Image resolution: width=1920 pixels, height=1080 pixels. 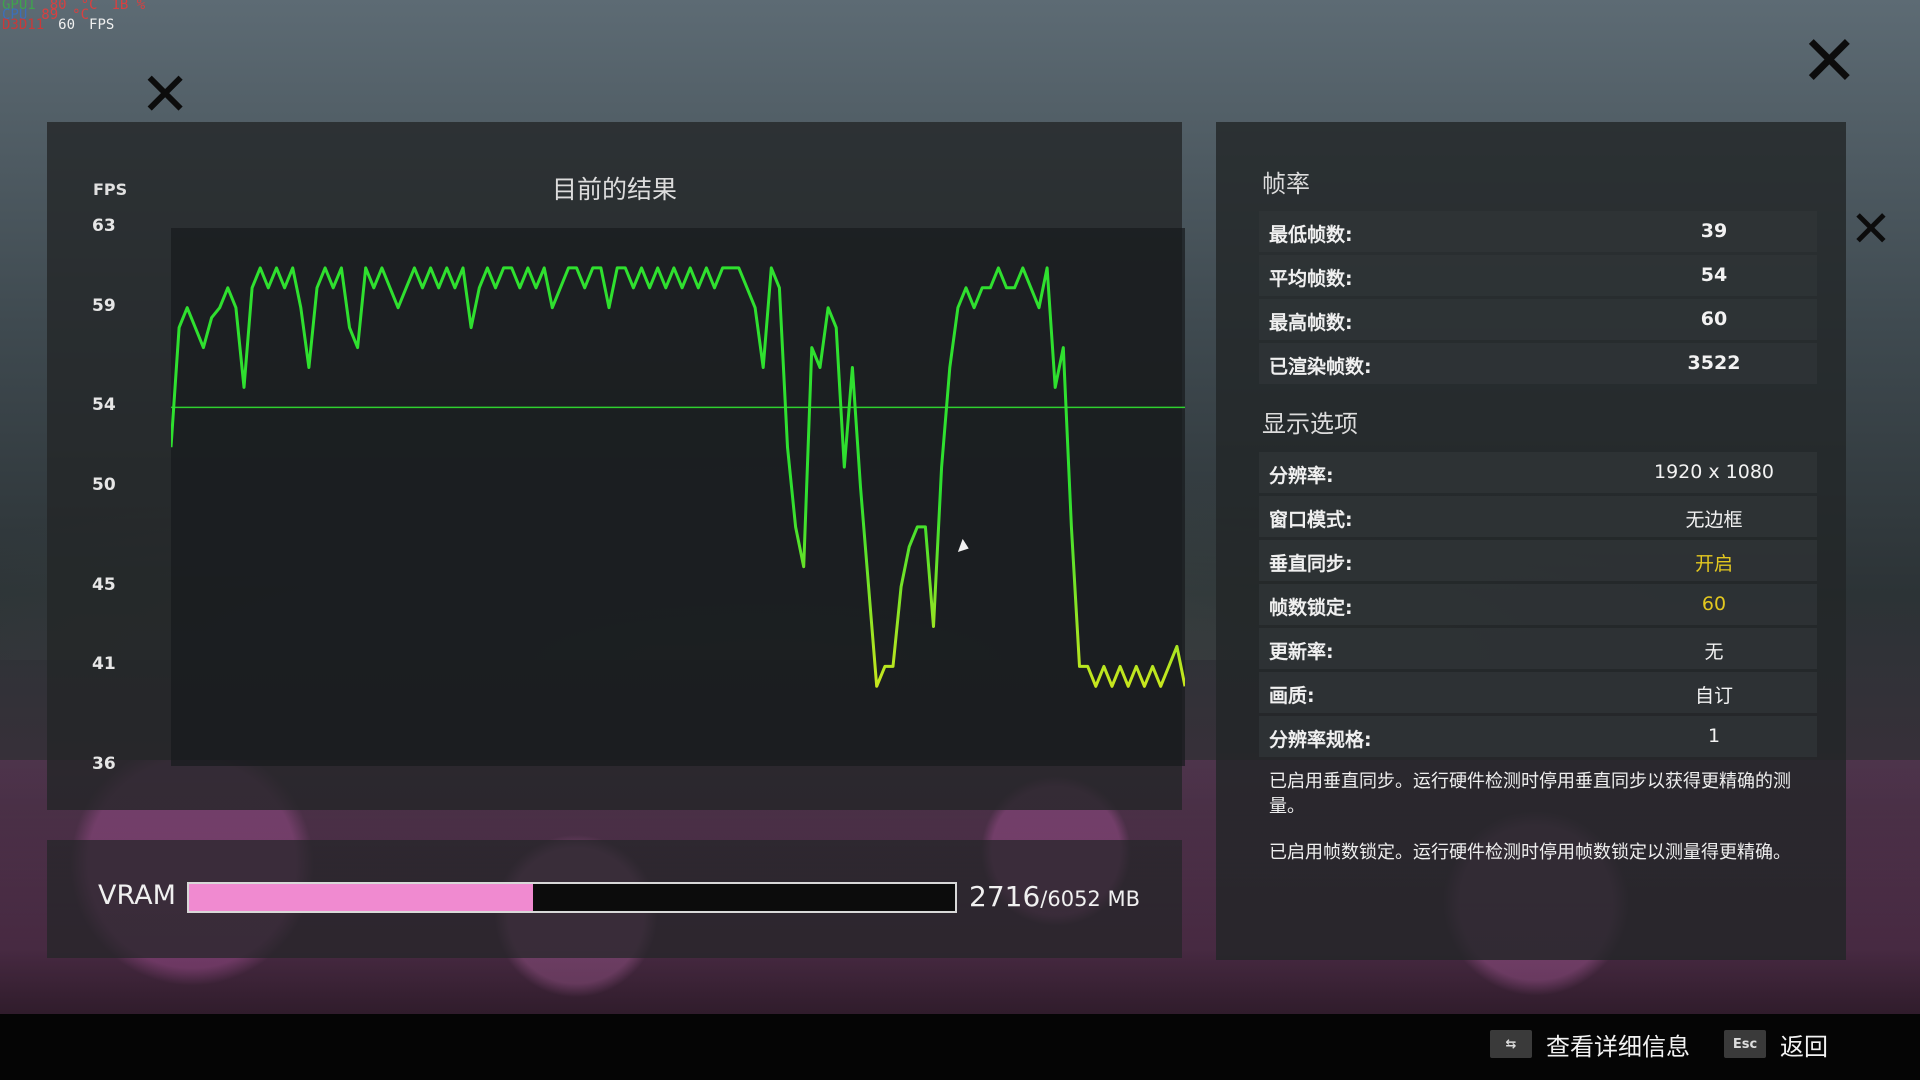 What do you see at coordinates (104, 664) in the screenshot?
I see `y-tick-label: 41` at bounding box center [104, 664].